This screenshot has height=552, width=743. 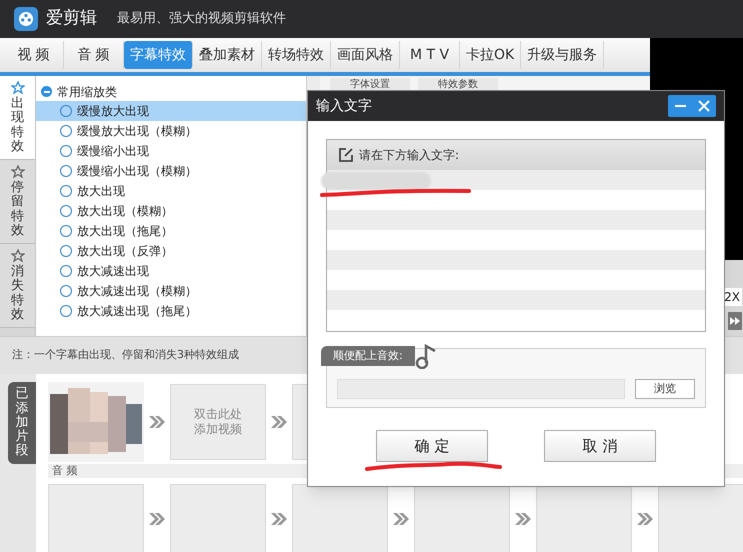 I want to click on effect-item: 放大减速出现, so click(x=171, y=271).